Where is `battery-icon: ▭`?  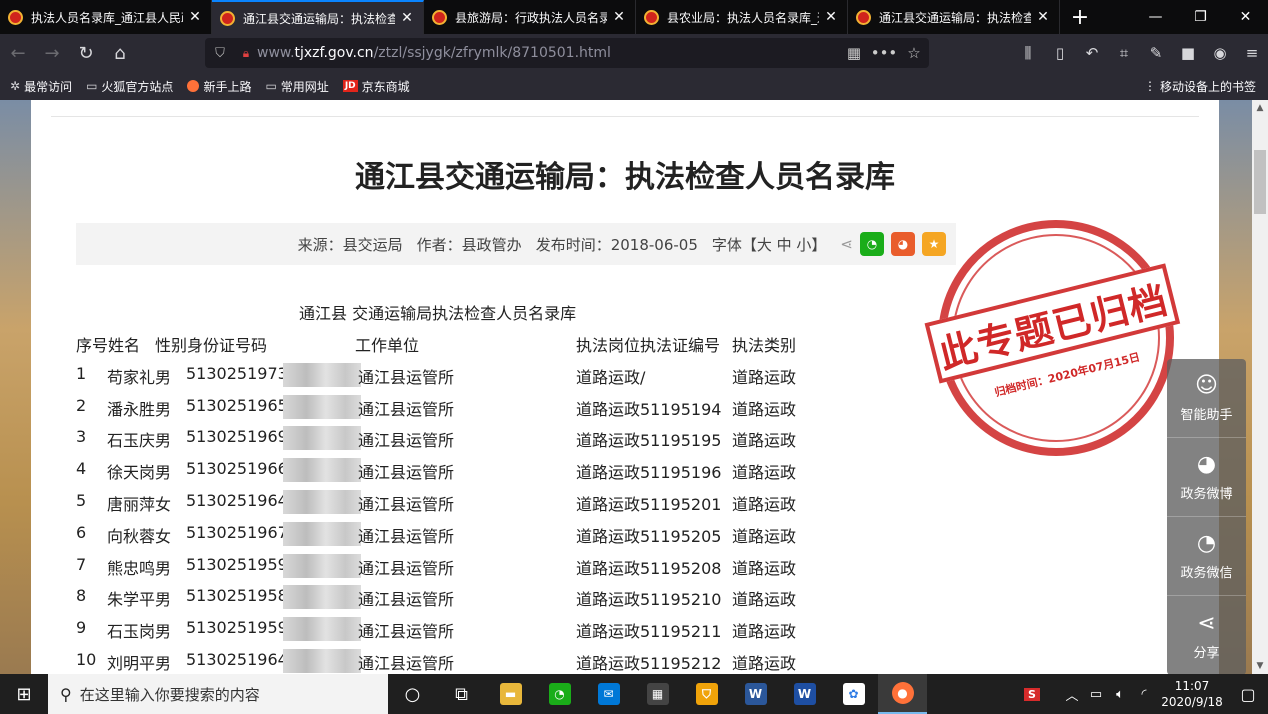
battery-icon: ▭ is located at coordinates (1096, 694).